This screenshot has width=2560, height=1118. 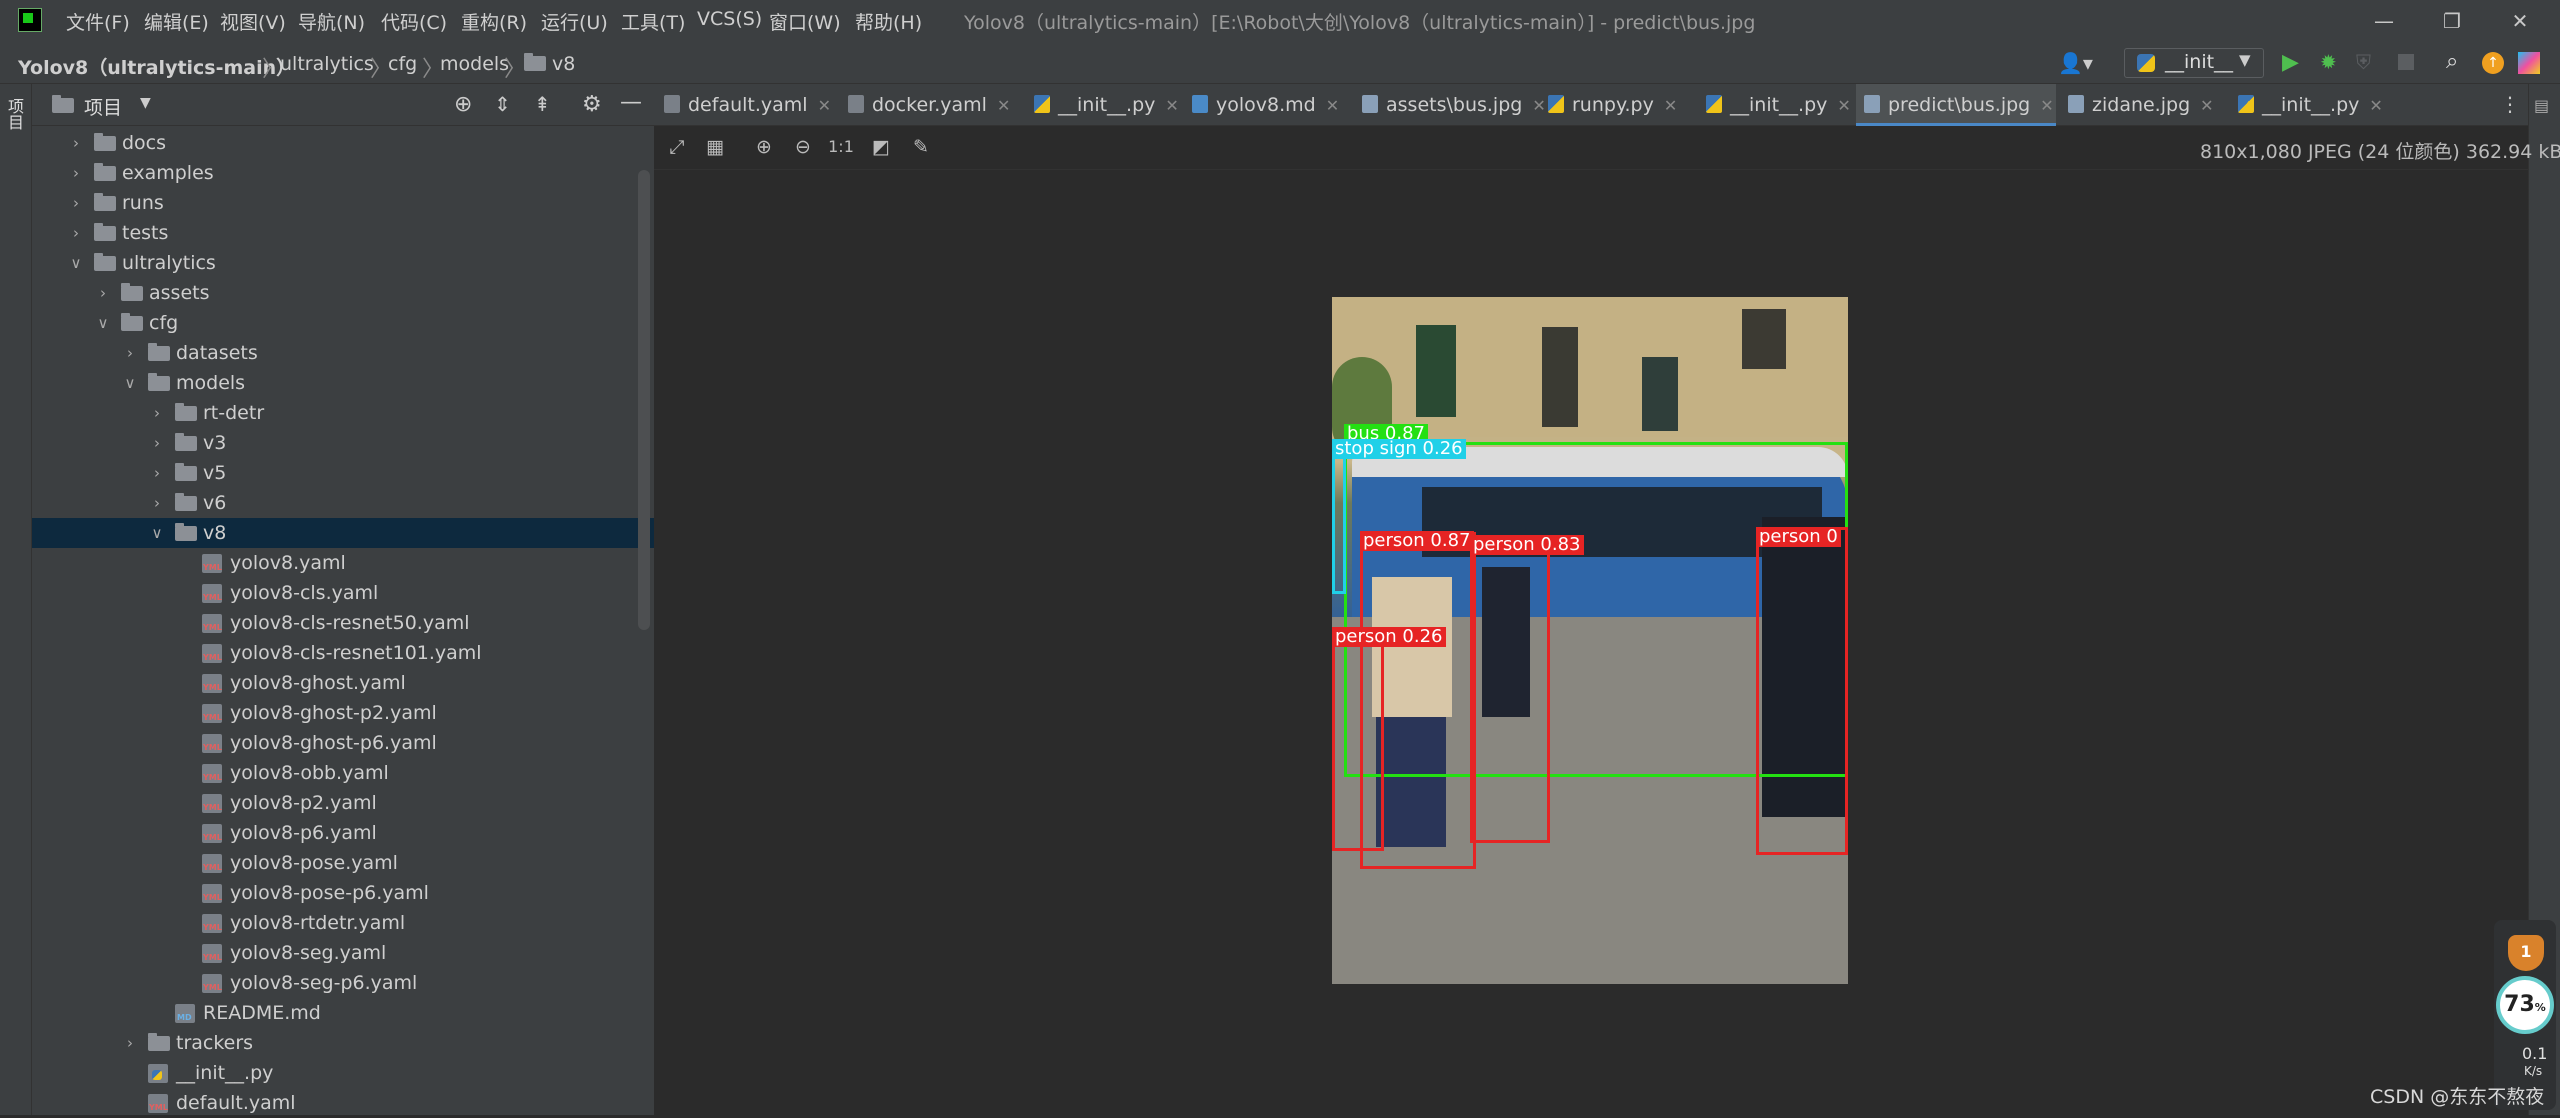 What do you see at coordinates (2406, 62) in the screenshot?
I see `stop-icon` at bounding box center [2406, 62].